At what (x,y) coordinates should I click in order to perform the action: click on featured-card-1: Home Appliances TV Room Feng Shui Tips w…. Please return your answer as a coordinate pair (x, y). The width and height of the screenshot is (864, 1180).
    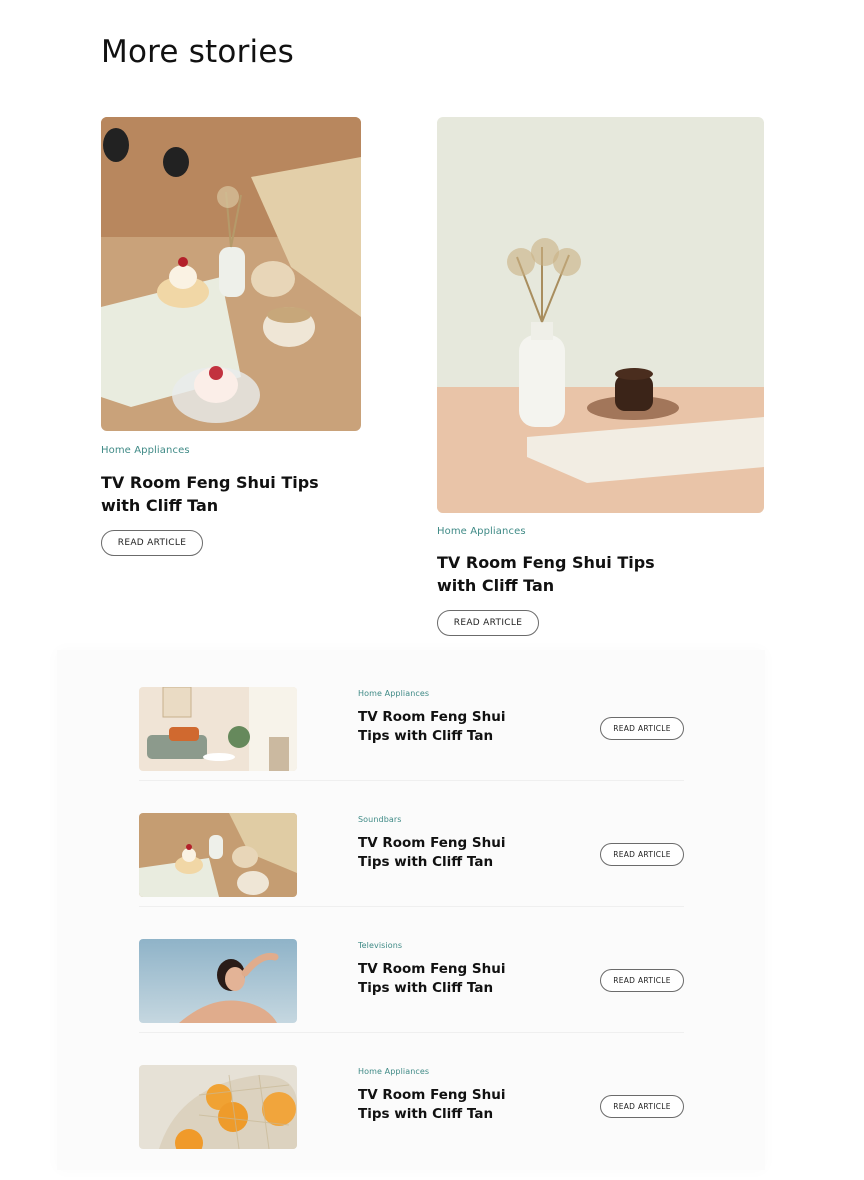
    Looking at the image, I should click on (231, 339).